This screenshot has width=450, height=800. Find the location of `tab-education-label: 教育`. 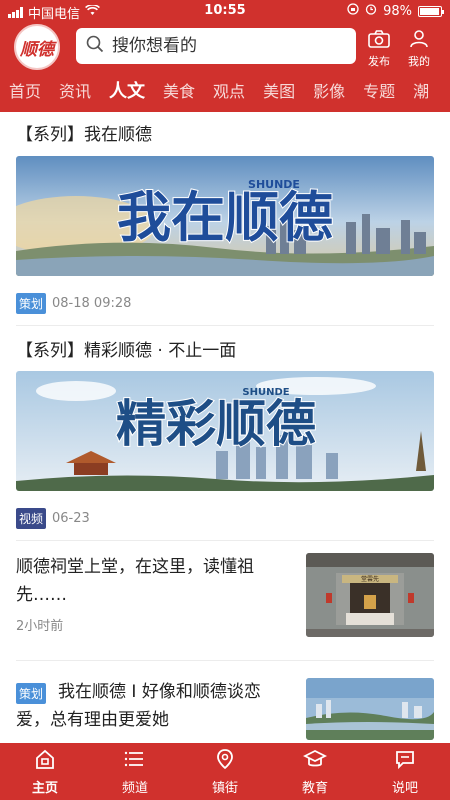

tab-education-label: 教育 is located at coordinates (314, 788).